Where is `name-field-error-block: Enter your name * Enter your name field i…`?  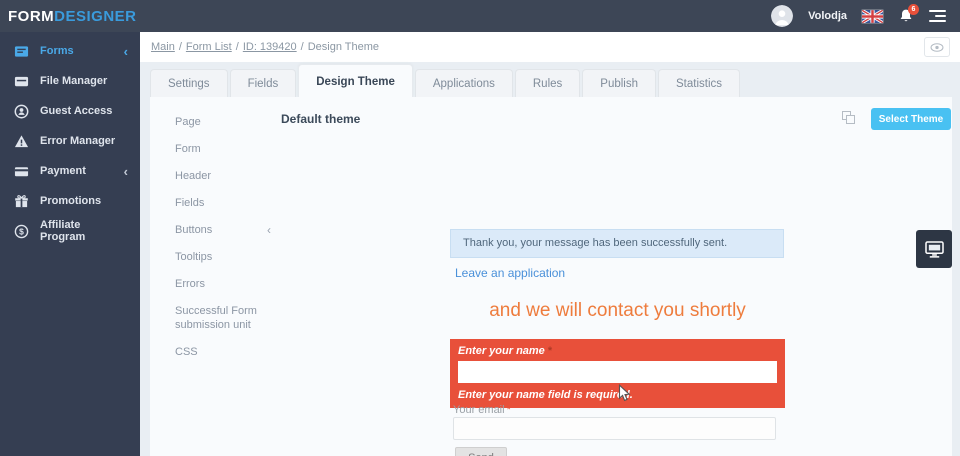
name-field-error-block: Enter your name * Enter your name field i… is located at coordinates (617, 373).